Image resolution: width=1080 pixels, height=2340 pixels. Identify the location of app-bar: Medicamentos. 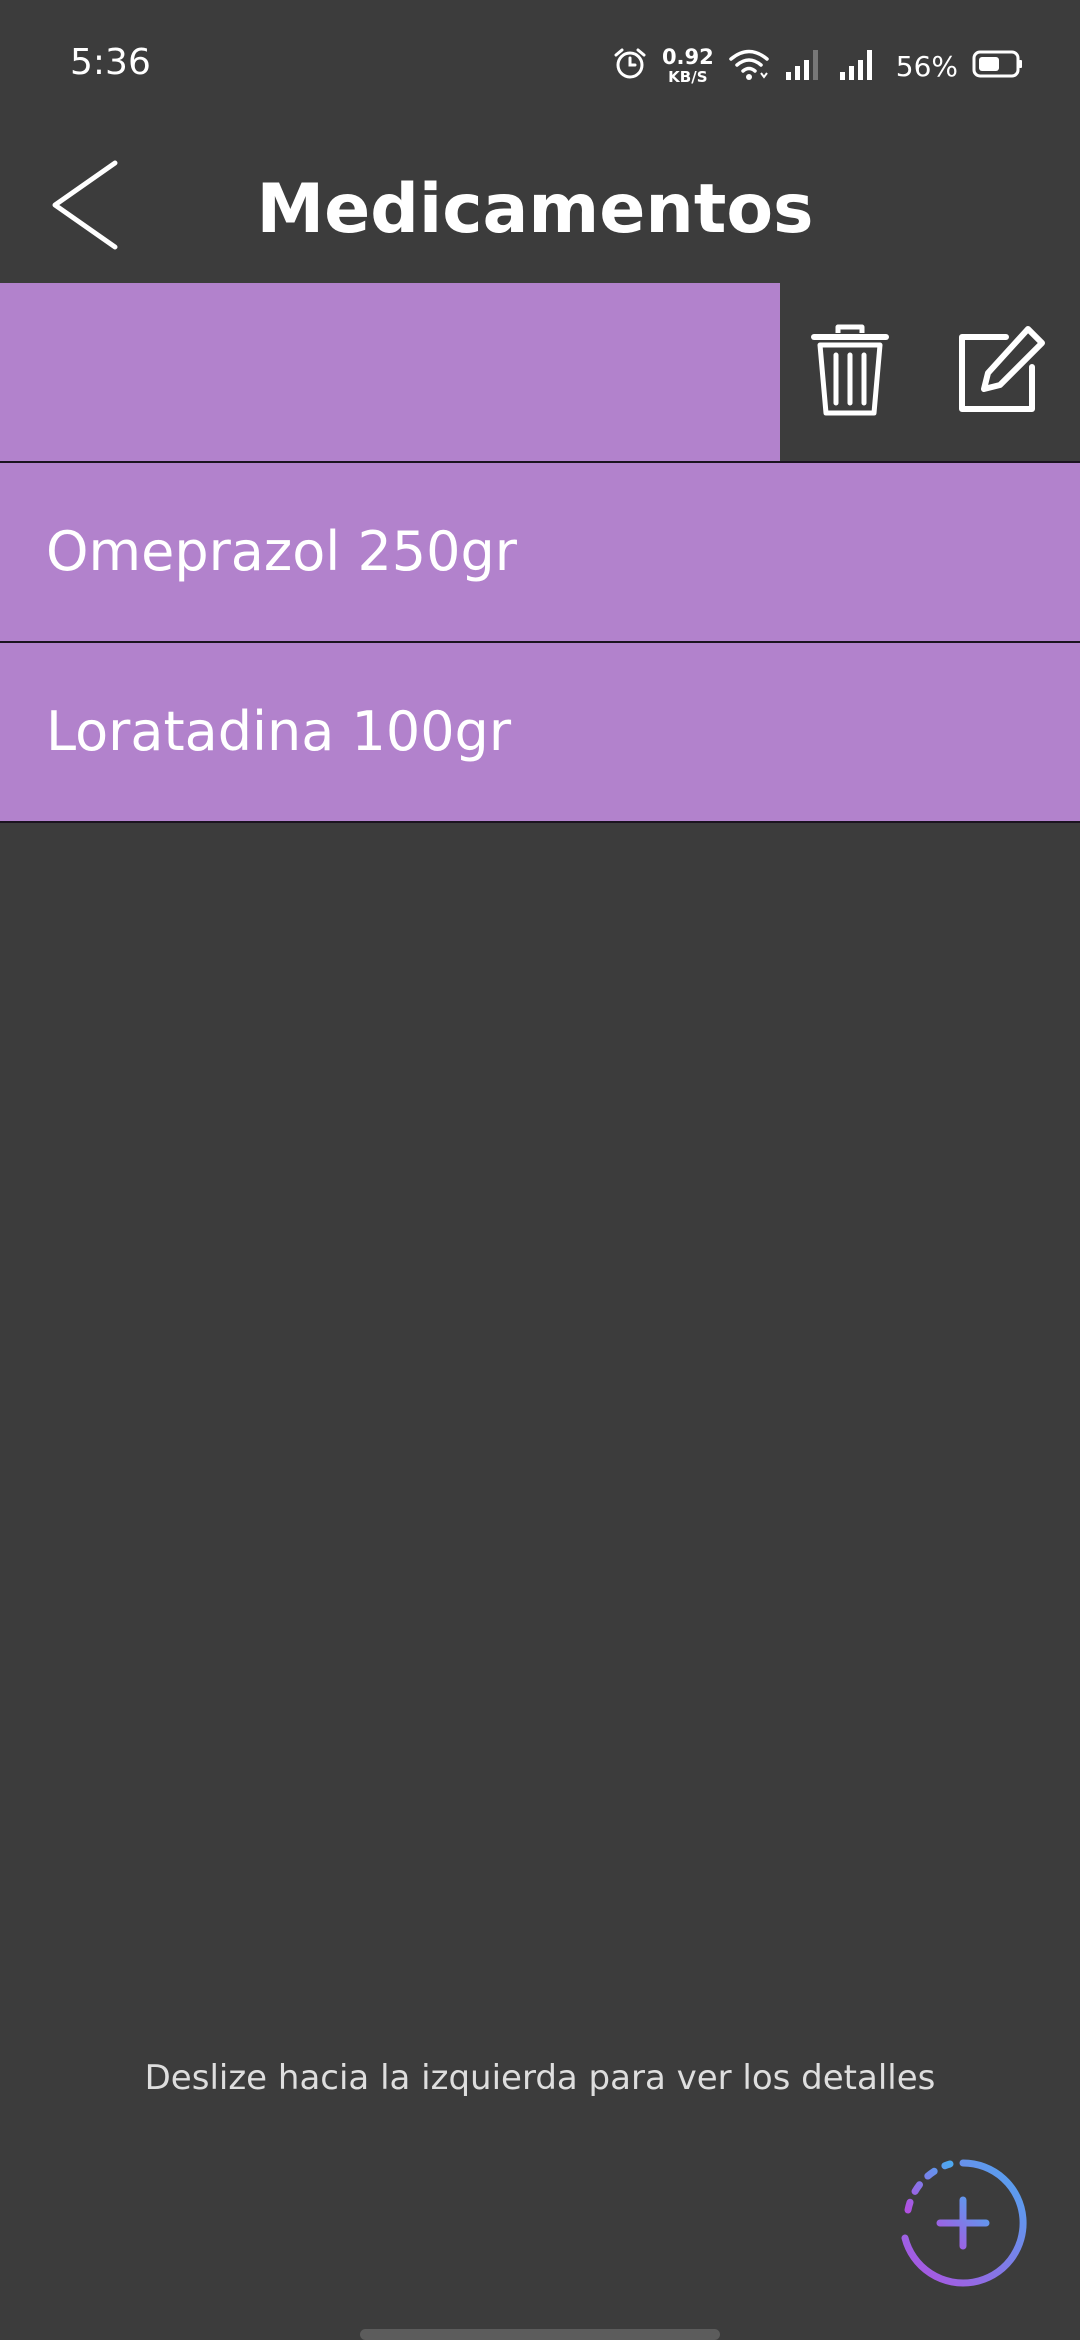
(540, 206).